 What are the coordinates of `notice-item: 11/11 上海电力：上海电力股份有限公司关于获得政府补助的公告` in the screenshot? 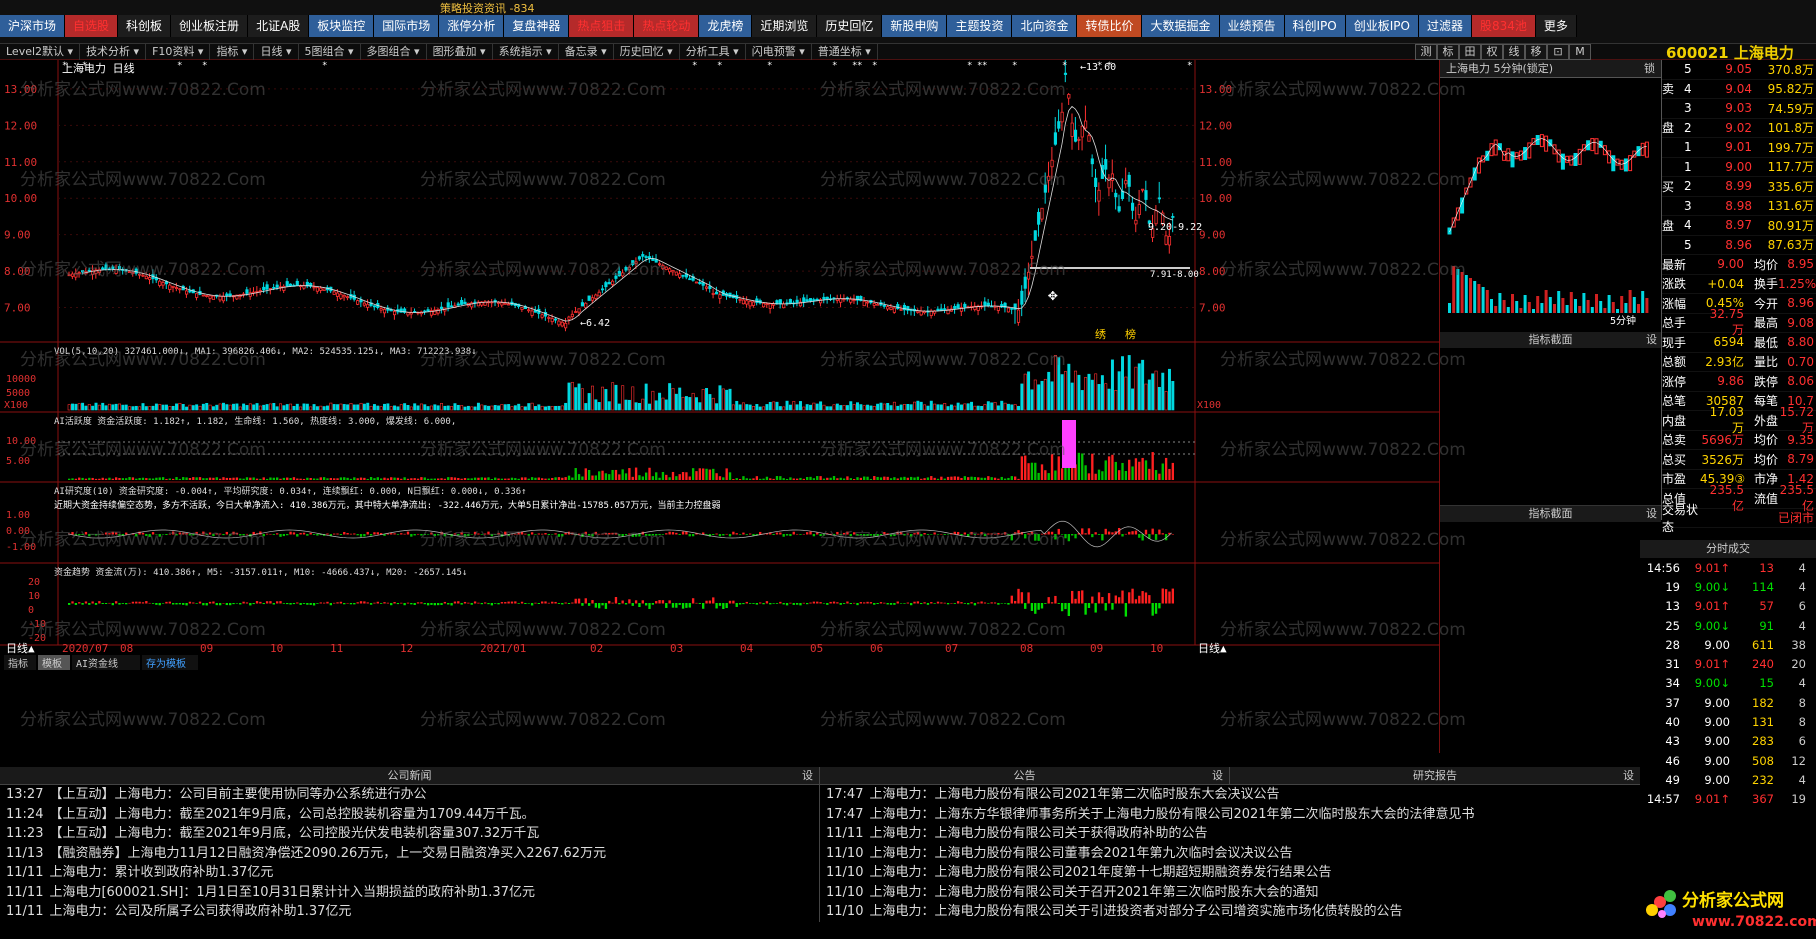 It's located at (1230, 834).